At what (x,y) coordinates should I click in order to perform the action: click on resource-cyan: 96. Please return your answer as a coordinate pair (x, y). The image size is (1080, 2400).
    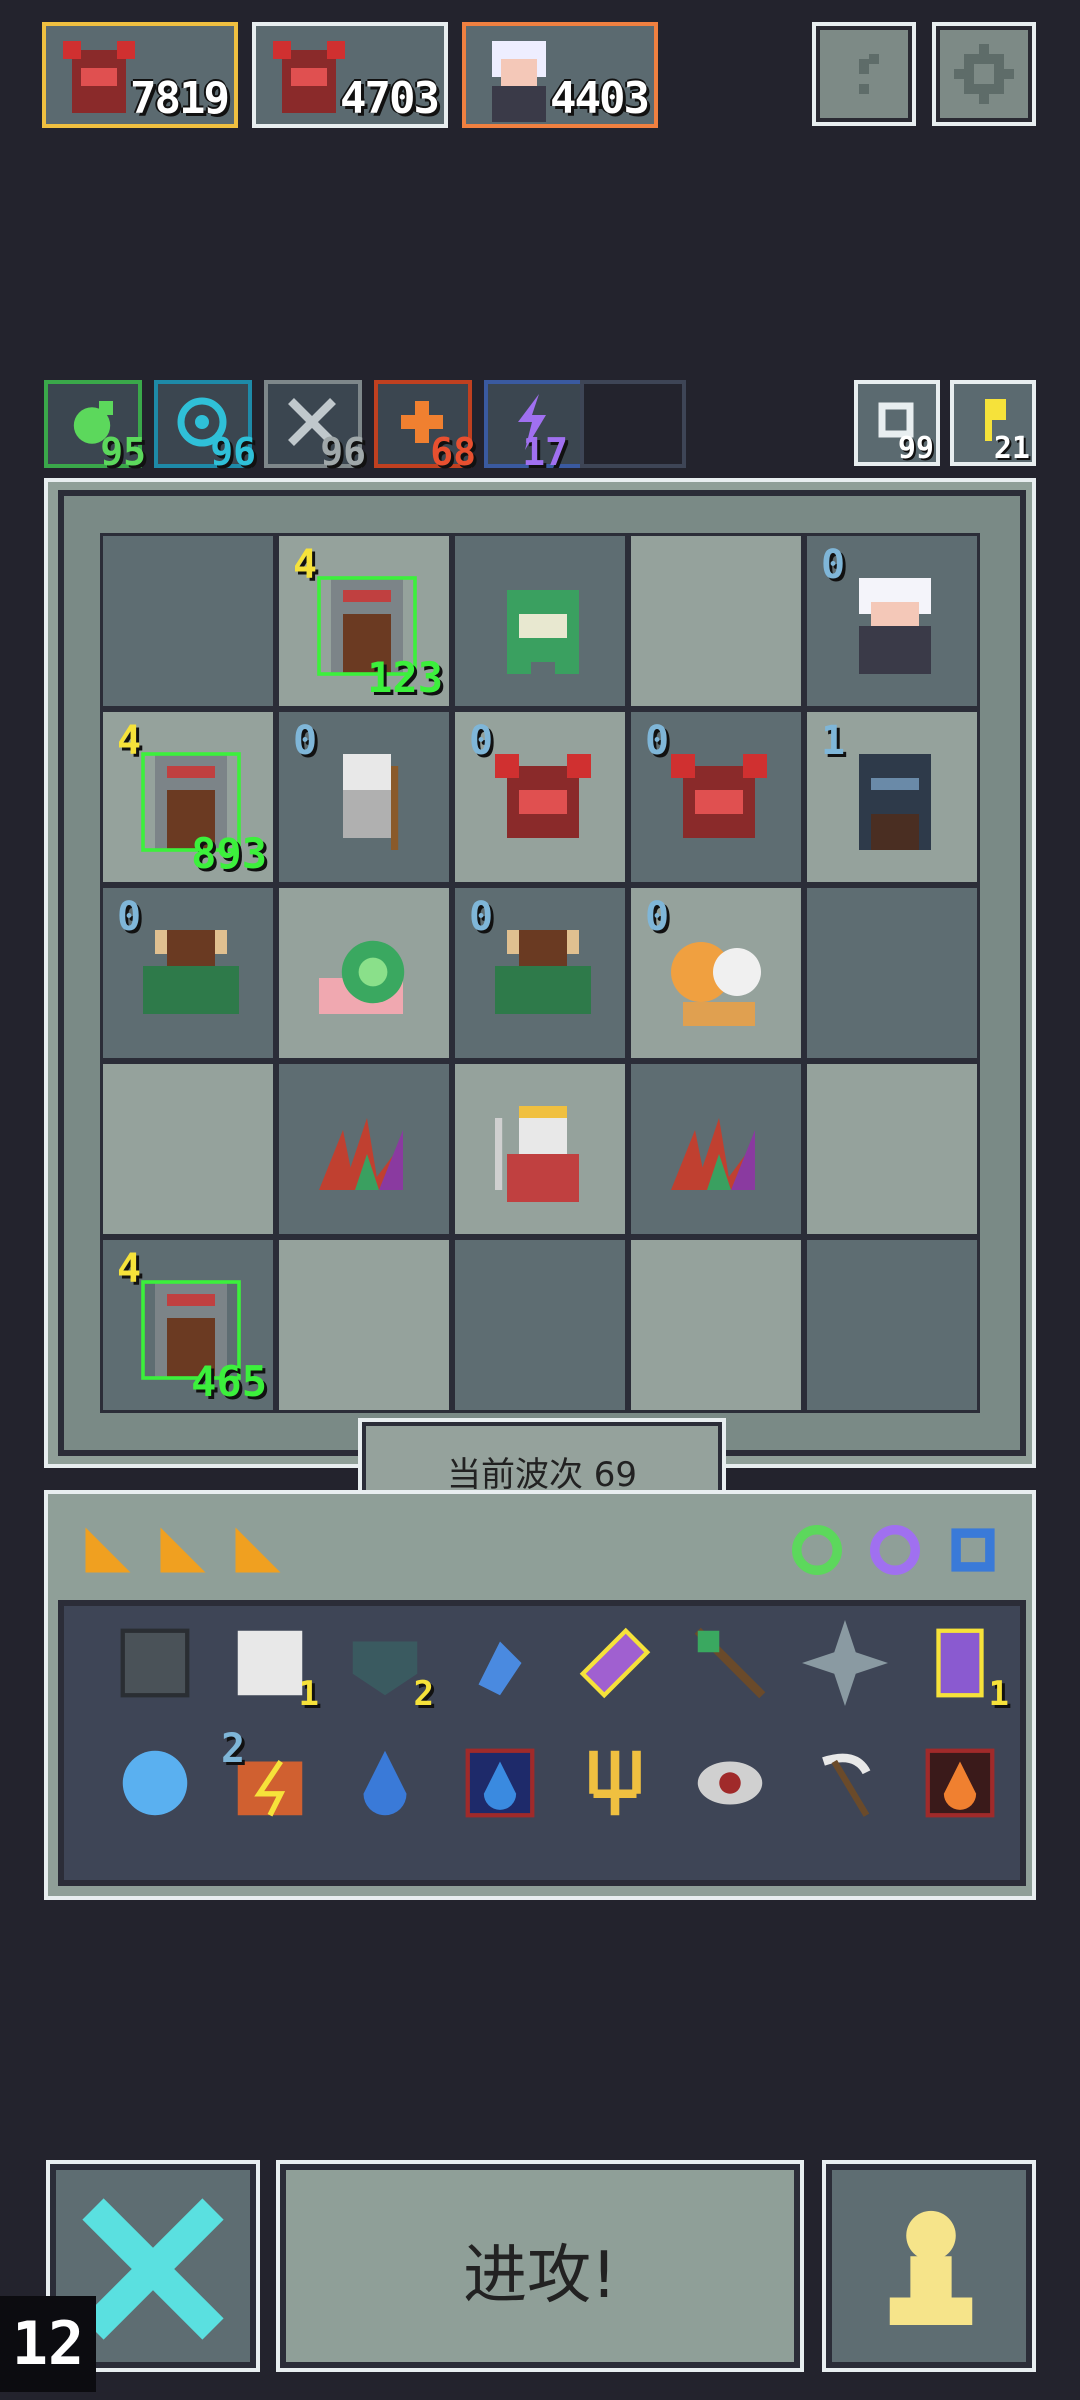
    Looking at the image, I should click on (205, 427).